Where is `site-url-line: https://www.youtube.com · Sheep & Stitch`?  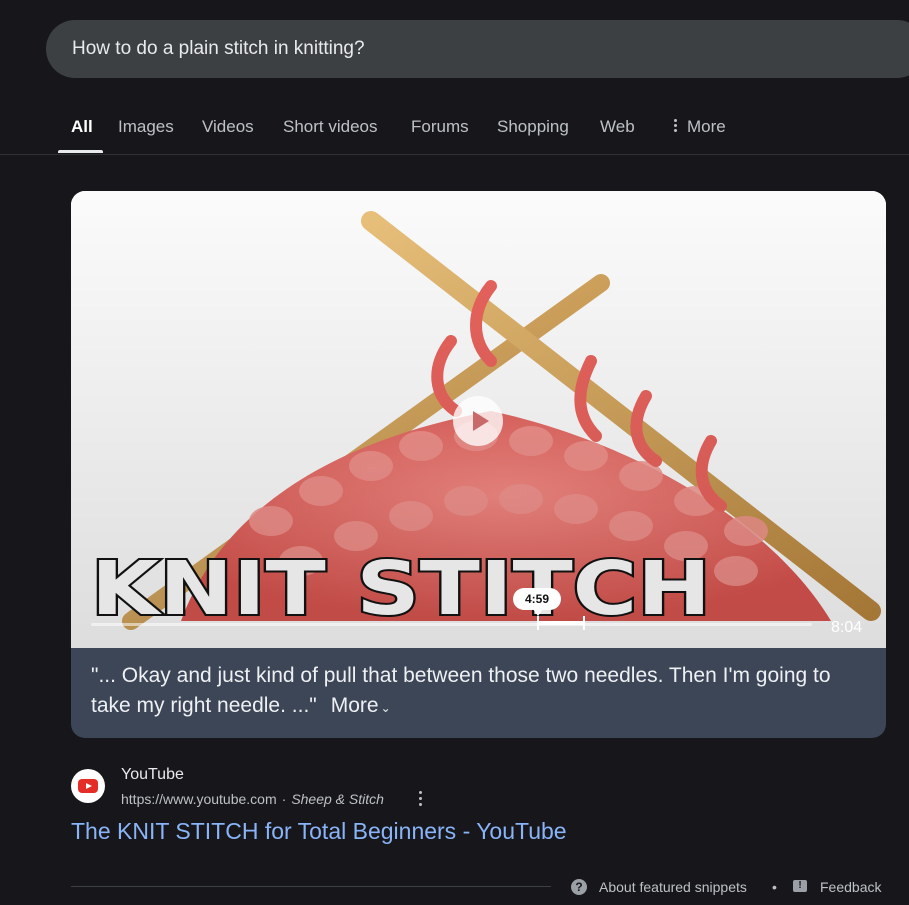 site-url-line: https://www.youtube.com · Sheep & Stitch is located at coordinates (252, 799).